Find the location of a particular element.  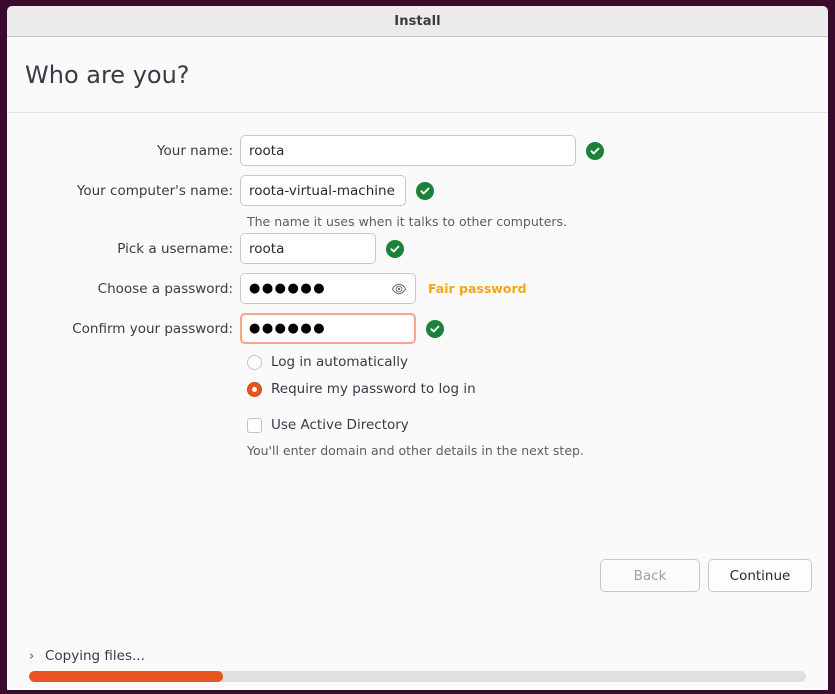

password-strength-label: Fair password is located at coordinates (477, 288).